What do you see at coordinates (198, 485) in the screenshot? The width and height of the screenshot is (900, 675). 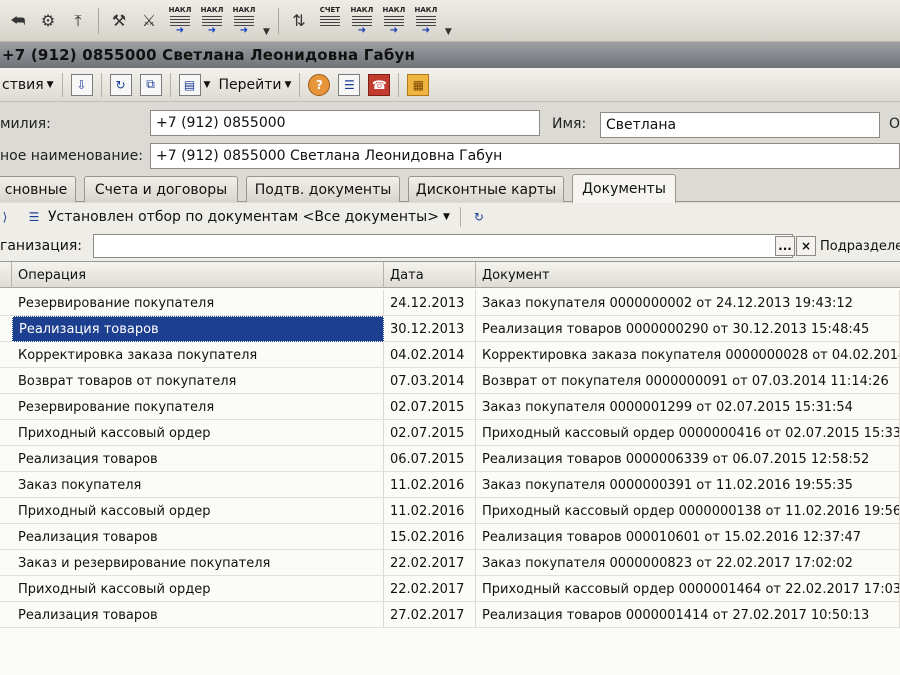 I see `operation-cell: Заказ покупателя` at bounding box center [198, 485].